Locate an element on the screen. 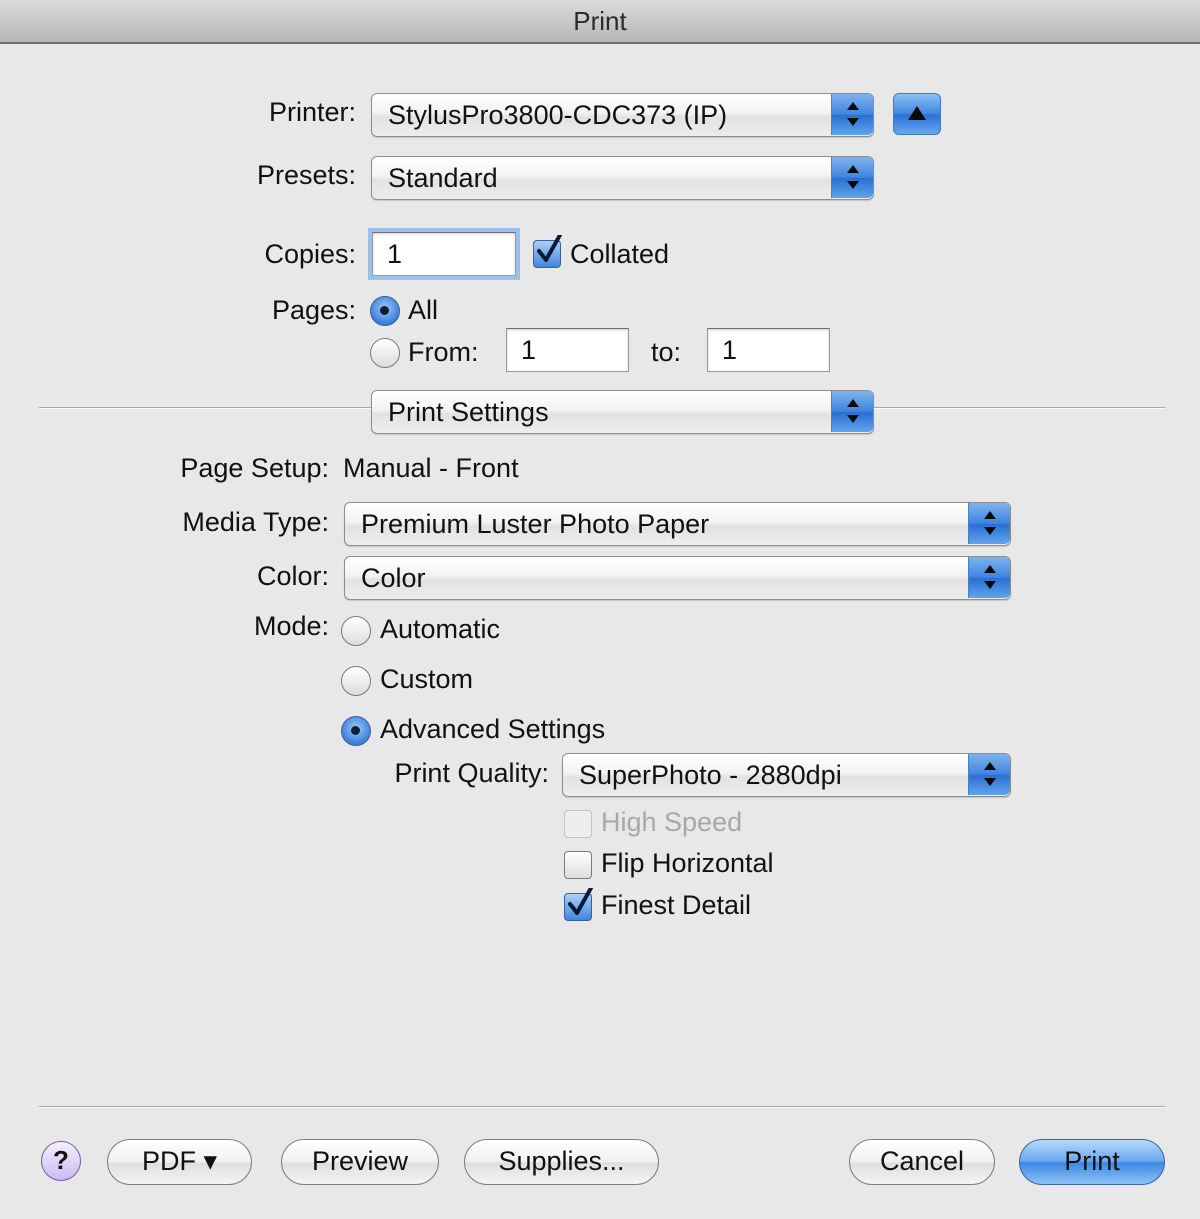 This screenshot has width=1200, height=1219. page-setup-label: Page Setup: is located at coordinates (254, 468).